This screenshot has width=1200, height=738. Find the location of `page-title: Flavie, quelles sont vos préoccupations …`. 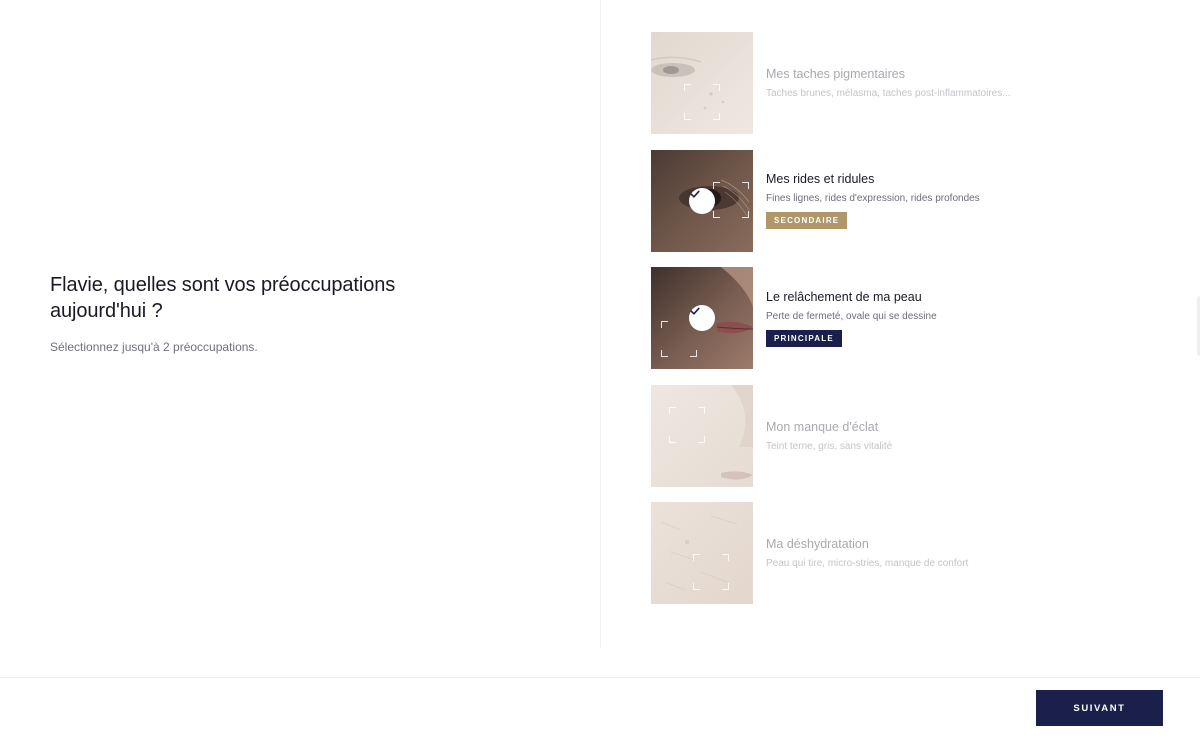

page-title: Flavie, quelles sont vos préoccupations … is located at coordinates (223, 298).